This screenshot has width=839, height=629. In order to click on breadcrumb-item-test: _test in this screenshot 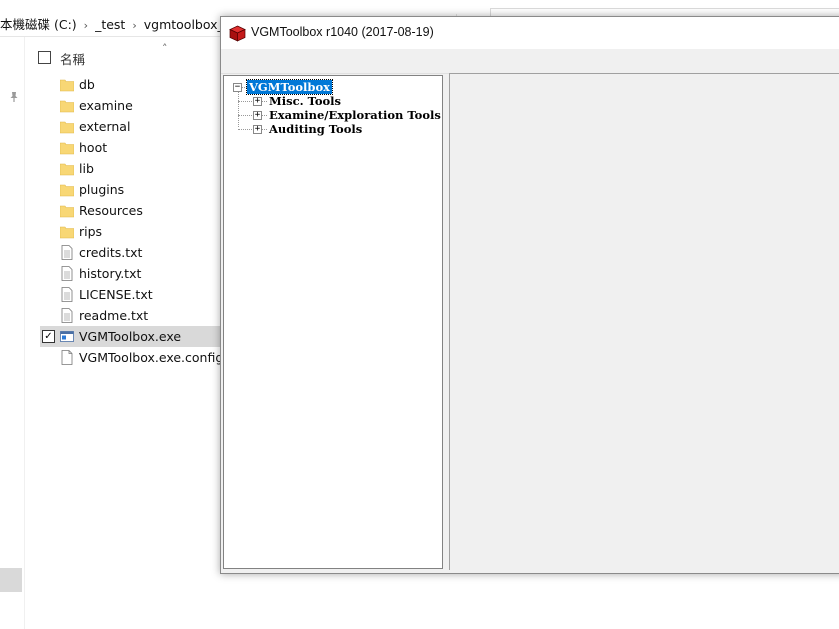, I will do `click(110, 24)`.